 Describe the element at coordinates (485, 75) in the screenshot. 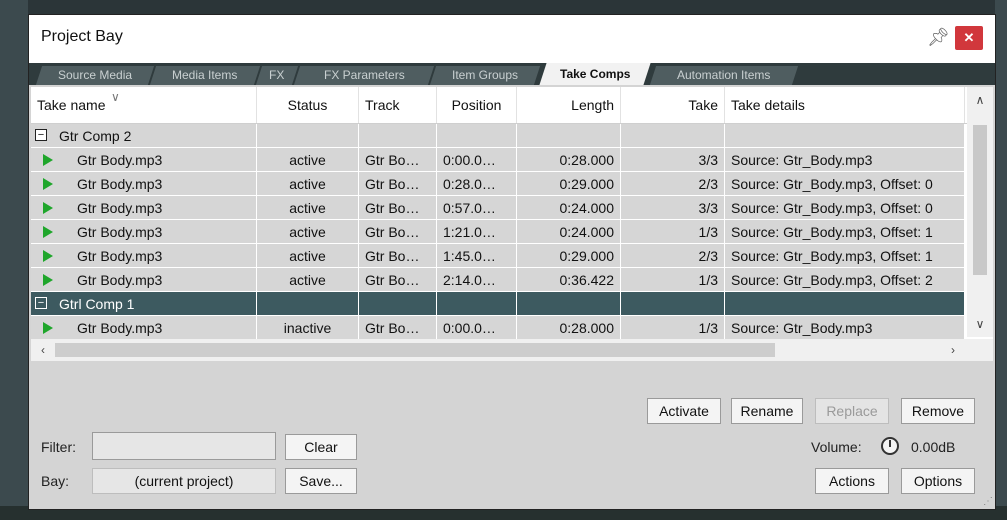

I see `tab-item-groups: Item Groups` at that location.